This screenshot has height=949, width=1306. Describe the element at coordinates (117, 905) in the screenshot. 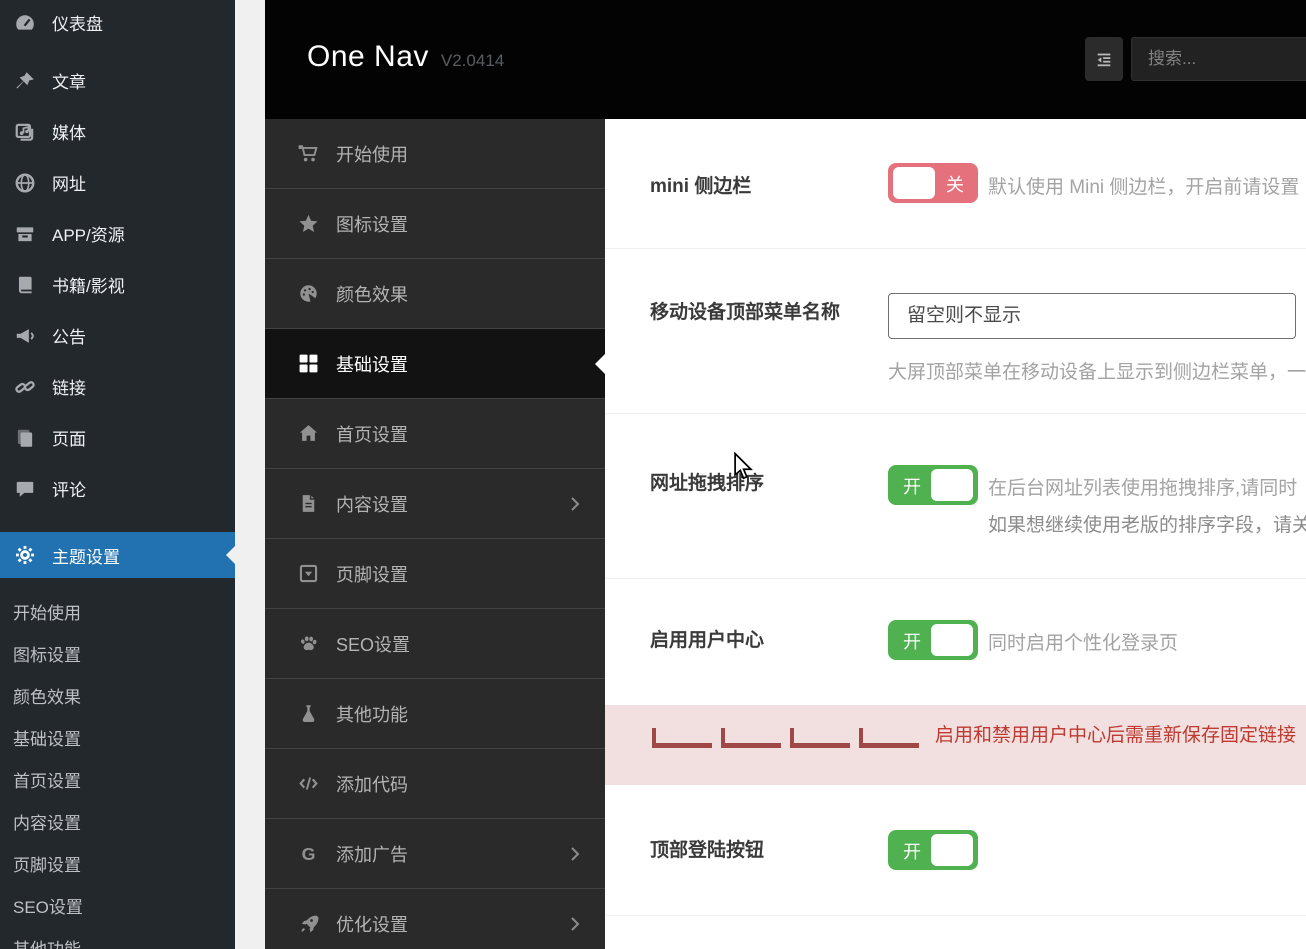

I see `submenu-item-seo-settings: SEO设置` at that location.